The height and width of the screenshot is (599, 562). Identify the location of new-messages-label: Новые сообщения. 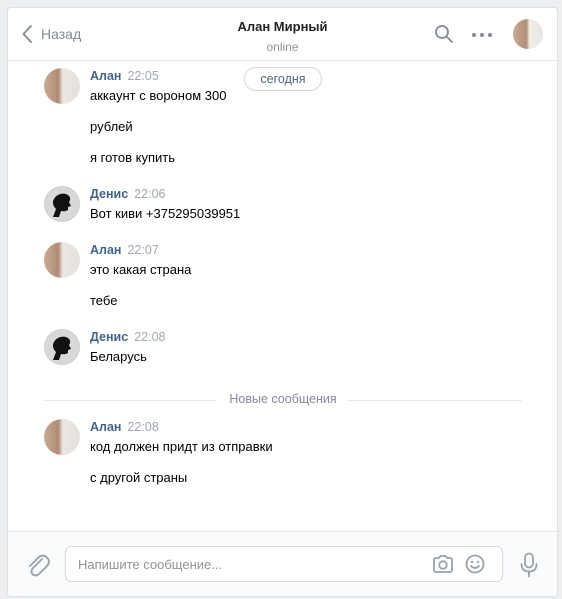
(283, 399).